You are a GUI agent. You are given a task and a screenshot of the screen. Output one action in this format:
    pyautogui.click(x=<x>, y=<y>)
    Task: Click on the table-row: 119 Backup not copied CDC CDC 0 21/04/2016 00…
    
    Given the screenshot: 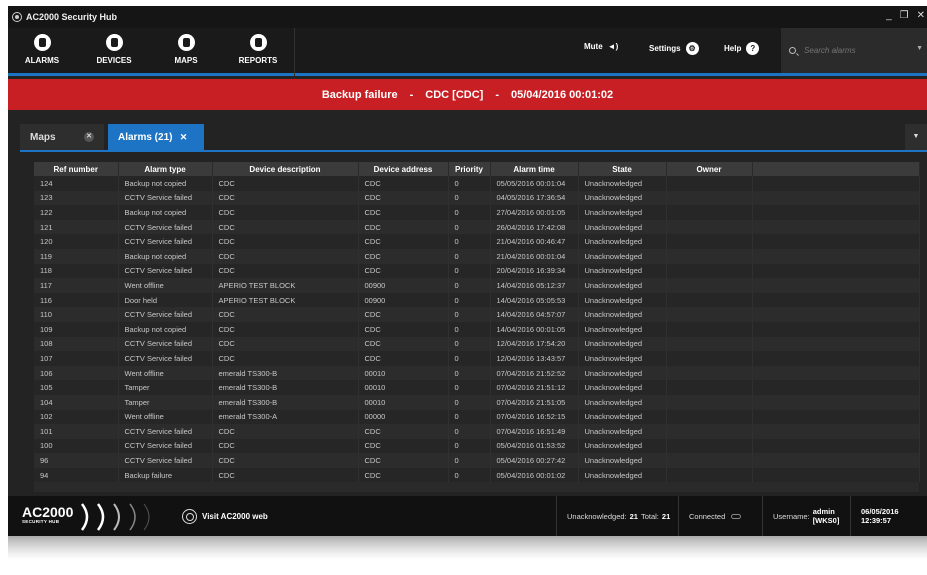 What is the action you would take?
    pyautogui.click(x=477, y=256)
    